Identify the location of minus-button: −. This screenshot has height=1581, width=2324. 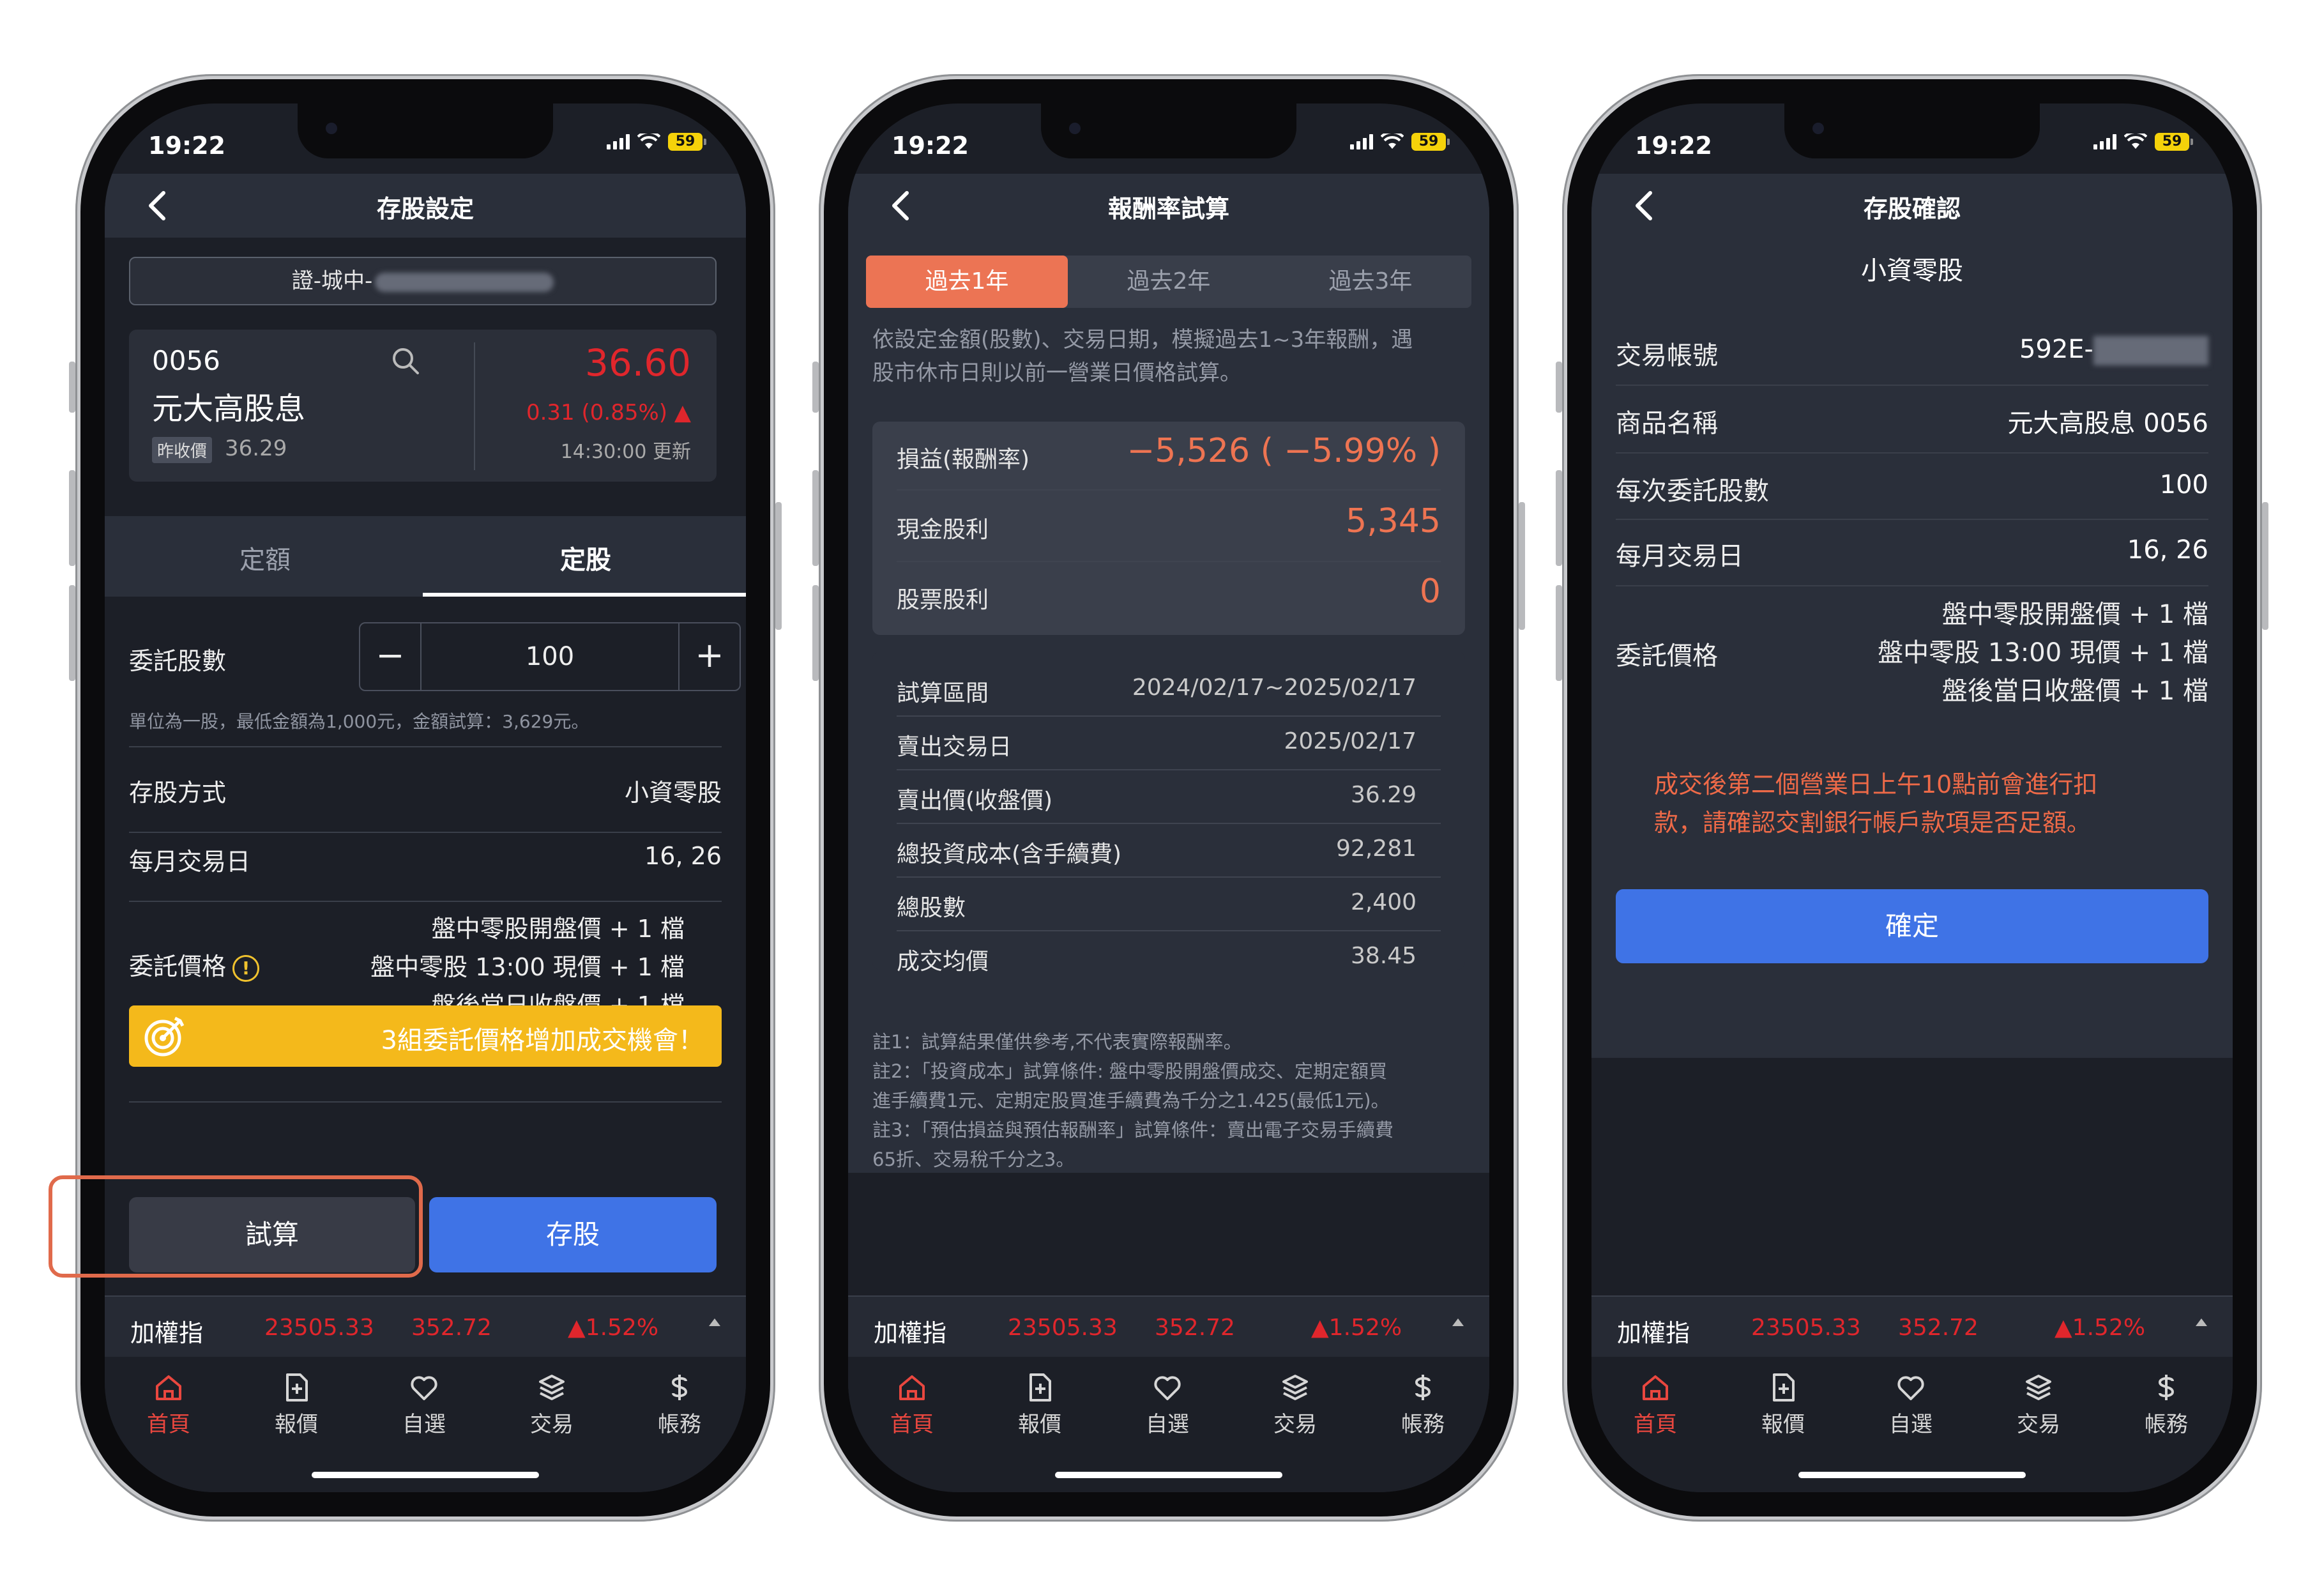
(391, 656).